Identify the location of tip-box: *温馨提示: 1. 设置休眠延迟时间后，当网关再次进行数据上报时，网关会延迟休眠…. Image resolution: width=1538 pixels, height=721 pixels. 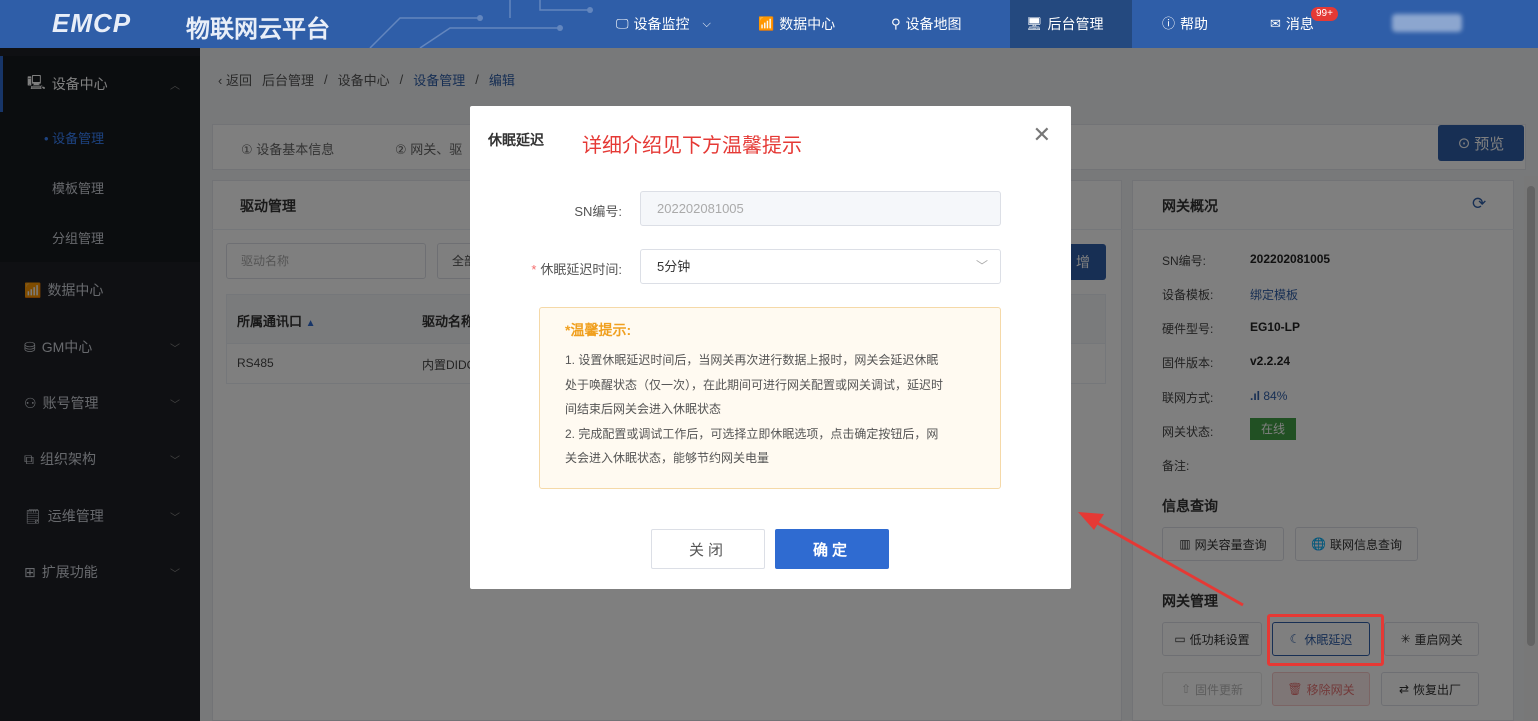
(770, 398).